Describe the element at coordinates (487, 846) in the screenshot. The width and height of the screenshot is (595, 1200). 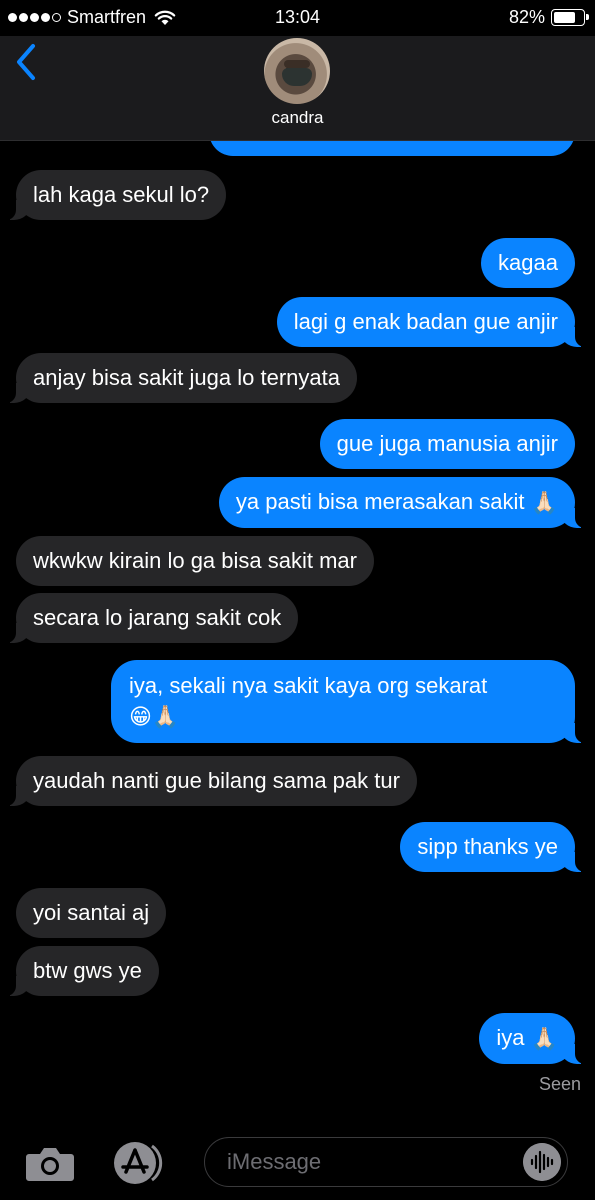
I see `message-text: sipp thanks ye` at that location.